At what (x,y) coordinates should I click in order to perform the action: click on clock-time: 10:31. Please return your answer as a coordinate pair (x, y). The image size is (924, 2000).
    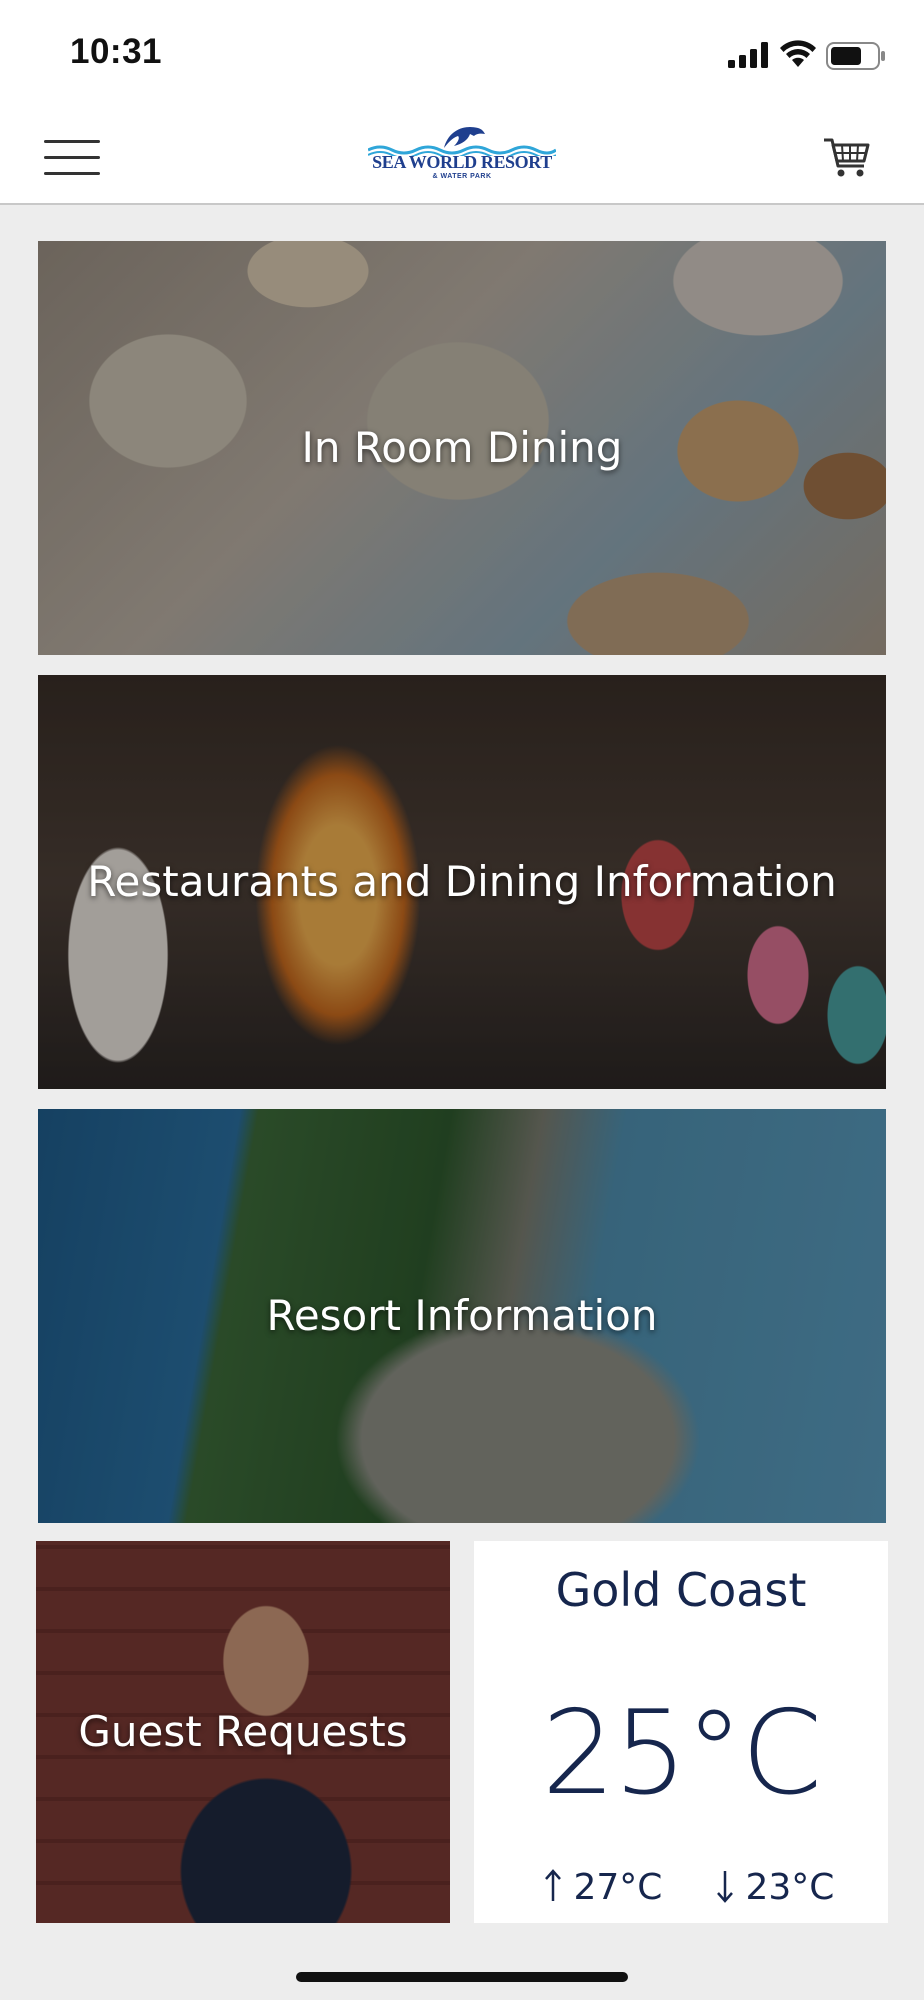
    Looking at the image, I should click on (116, 51).